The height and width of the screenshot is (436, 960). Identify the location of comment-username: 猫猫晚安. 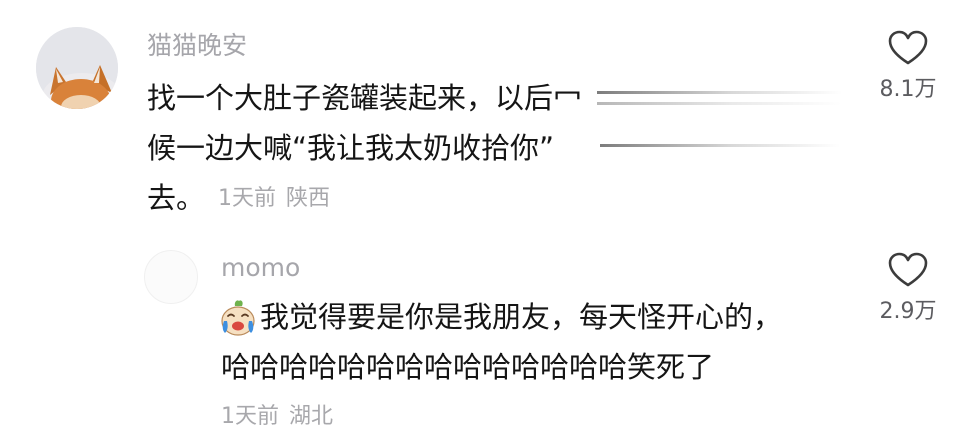
(197, 46).